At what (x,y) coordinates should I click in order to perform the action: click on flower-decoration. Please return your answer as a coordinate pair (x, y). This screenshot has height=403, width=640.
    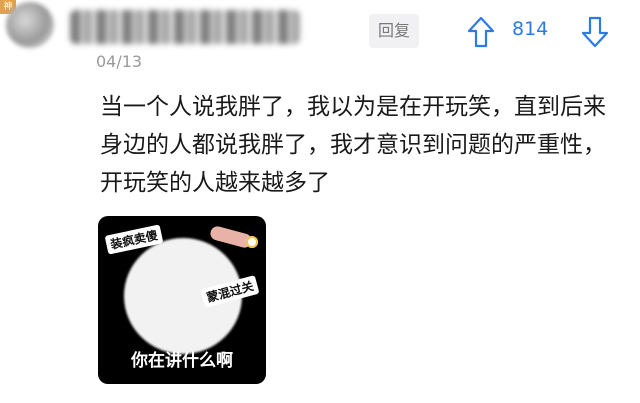
    Looking at the image, I should click on (252, 242).